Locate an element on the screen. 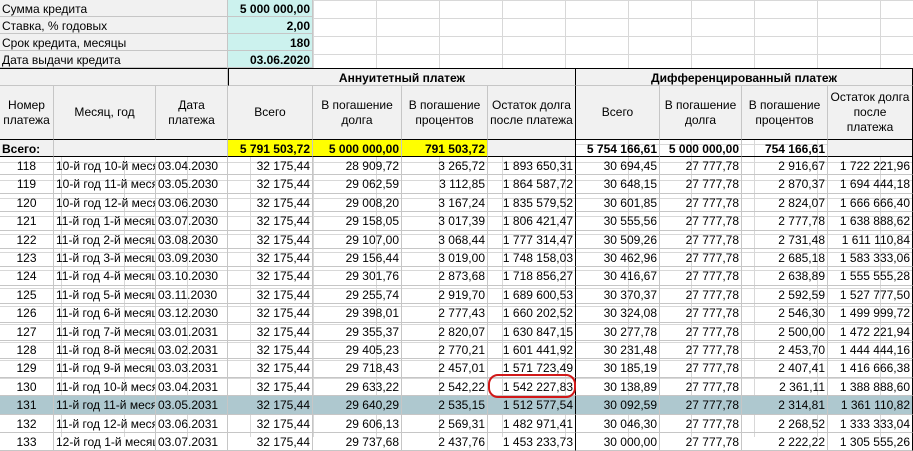 The width and height of the screenshot is (913, 451). differentiated-header: Дифференцированный платеж is located at coordinates (744, 77).